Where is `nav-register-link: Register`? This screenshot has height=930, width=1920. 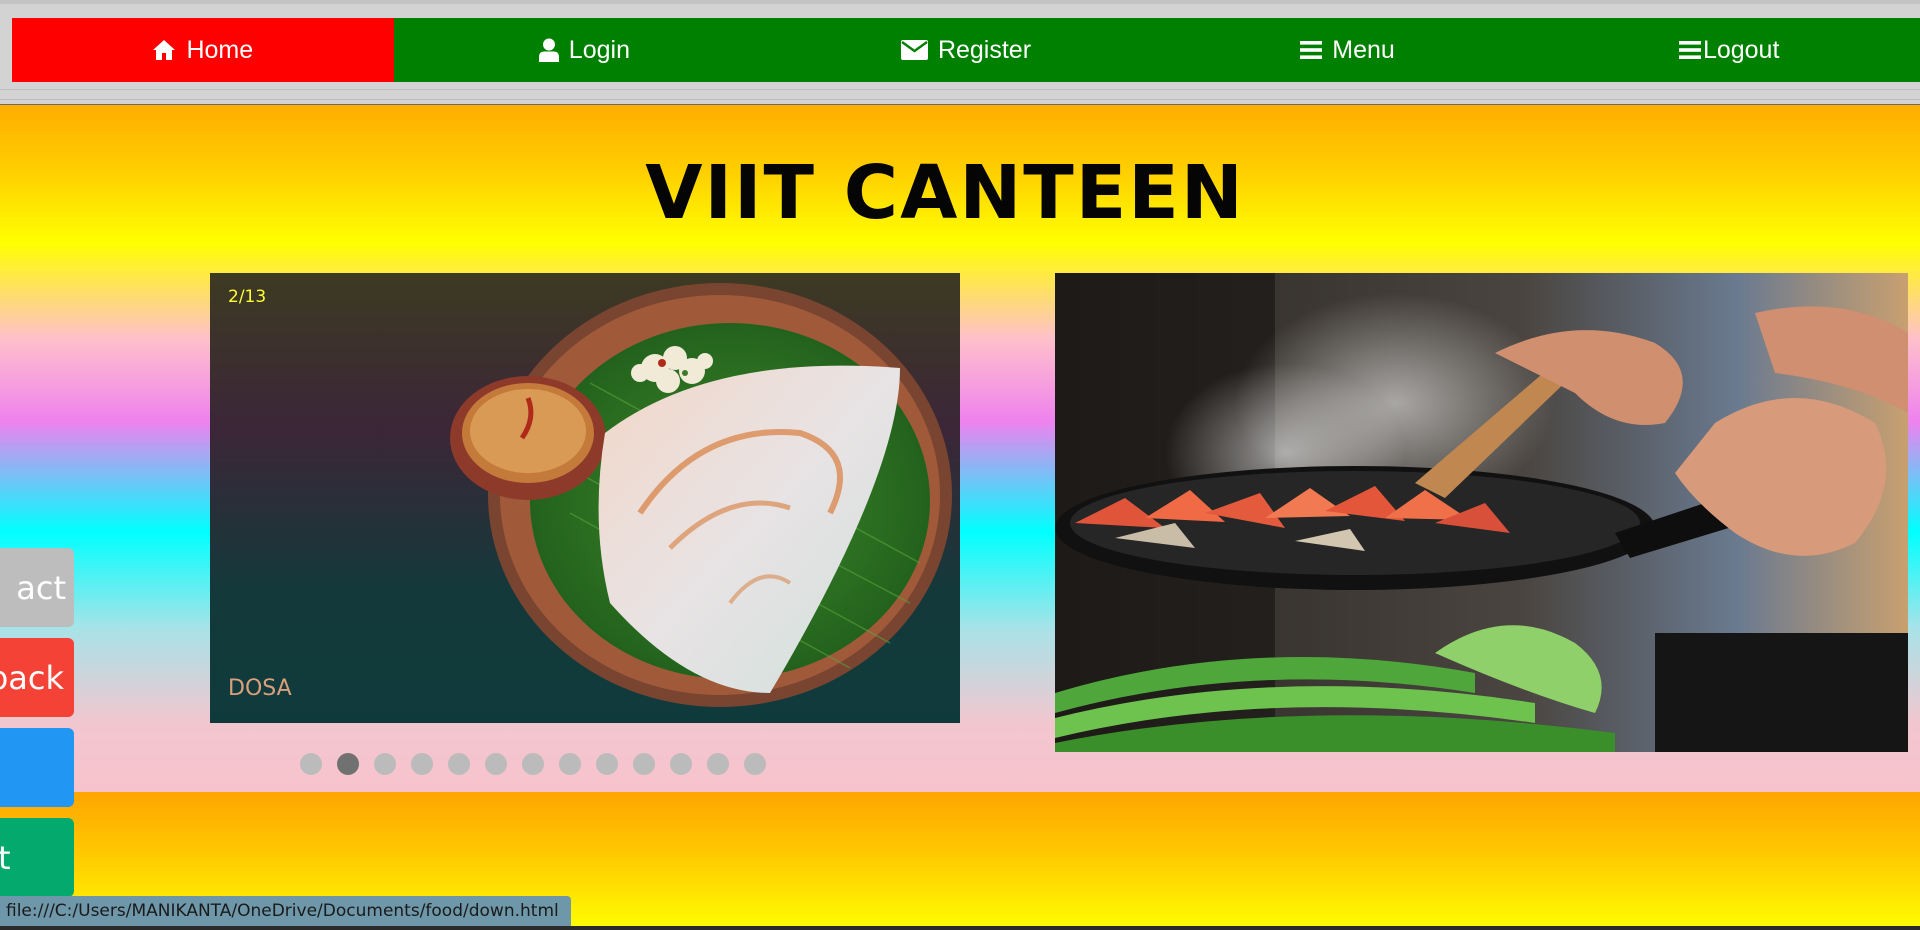 nav-register-link: Register is located at coordinates (966, 50).